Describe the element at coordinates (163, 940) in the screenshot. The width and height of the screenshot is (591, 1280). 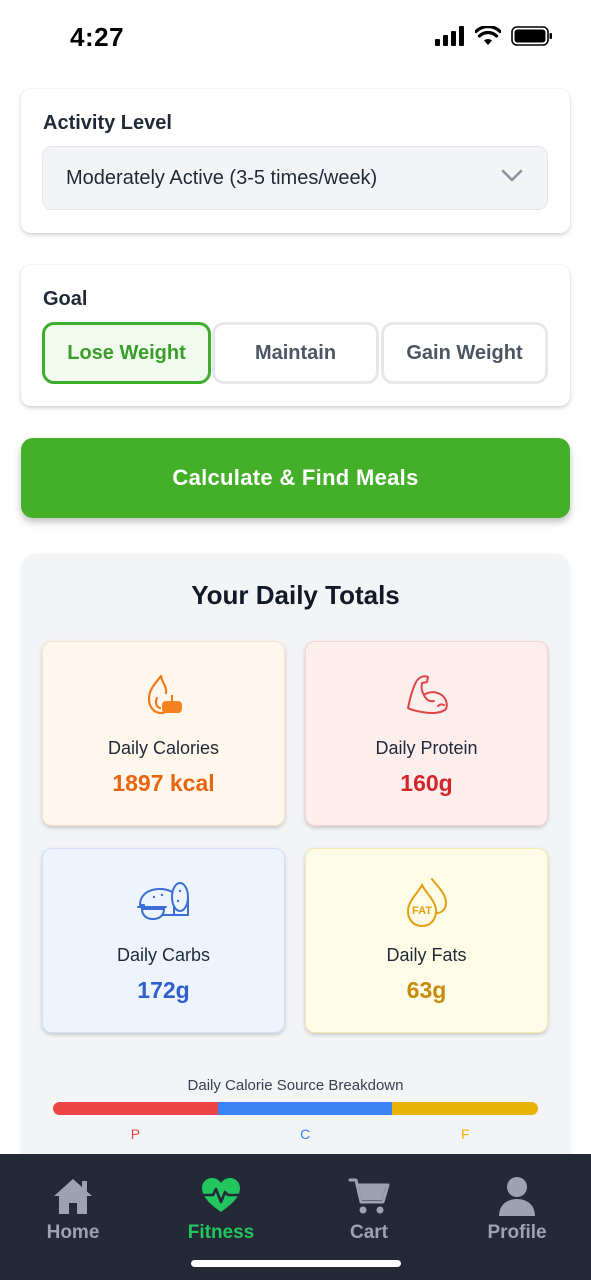
I see `daily-carbs-card: Daily Carbs 172g` at that location.